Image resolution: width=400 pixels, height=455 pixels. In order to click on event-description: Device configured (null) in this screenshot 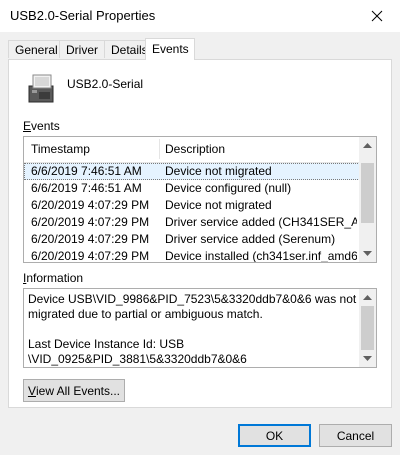, I will do `click(228, 188)`.